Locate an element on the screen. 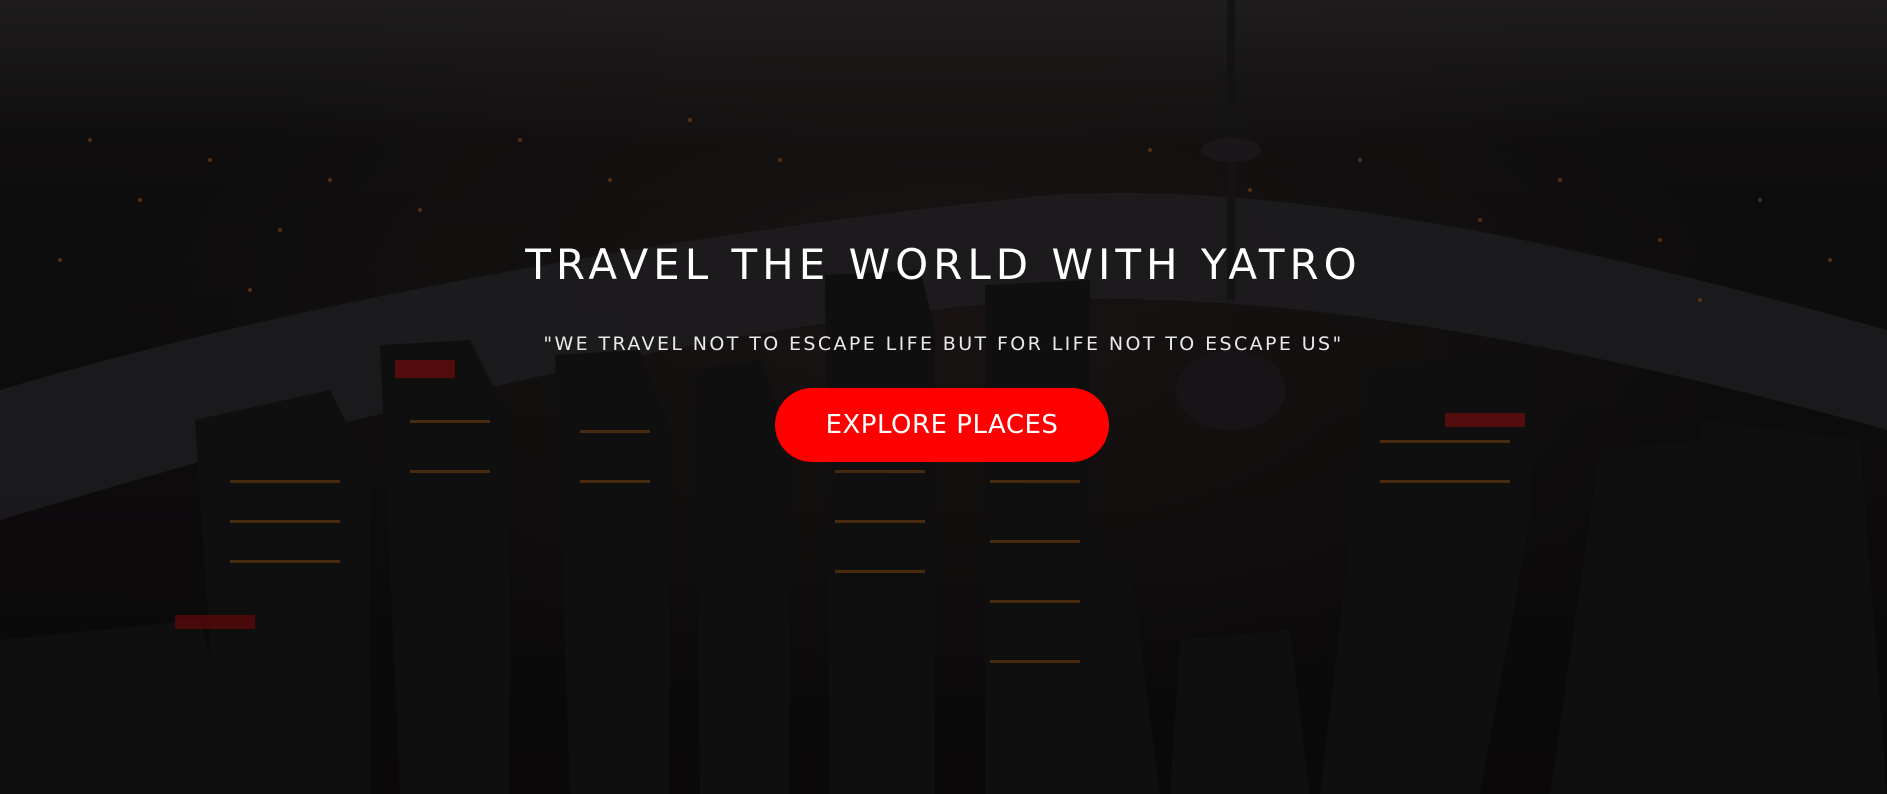  explore-places-button: EXPLORE PLACES is located at coordinates (942, 425).